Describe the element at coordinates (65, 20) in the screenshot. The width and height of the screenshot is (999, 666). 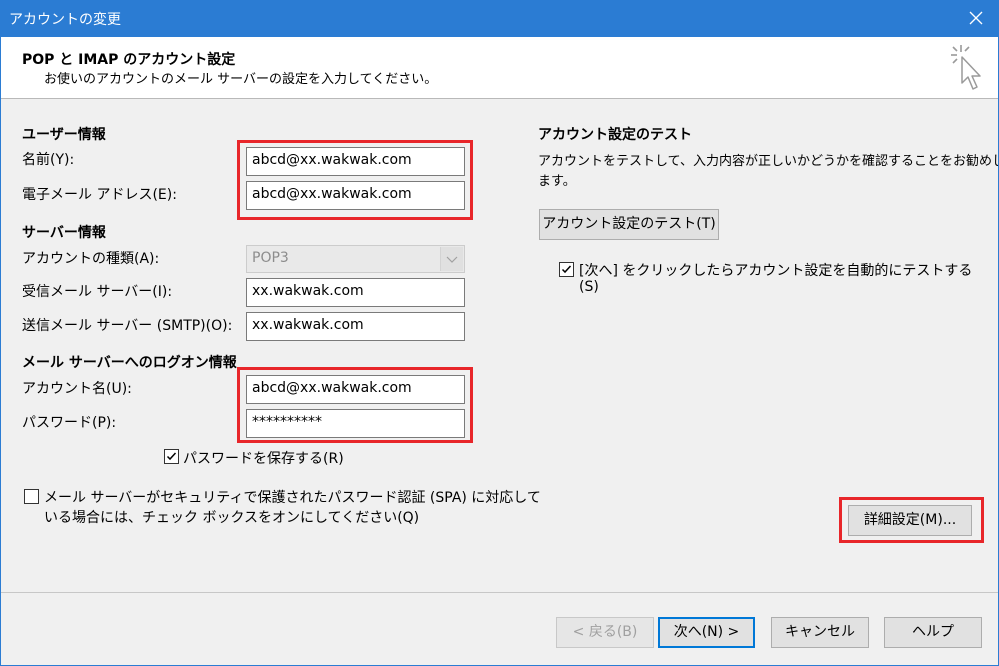
I see `window-title: アカウントの変更` at that location.